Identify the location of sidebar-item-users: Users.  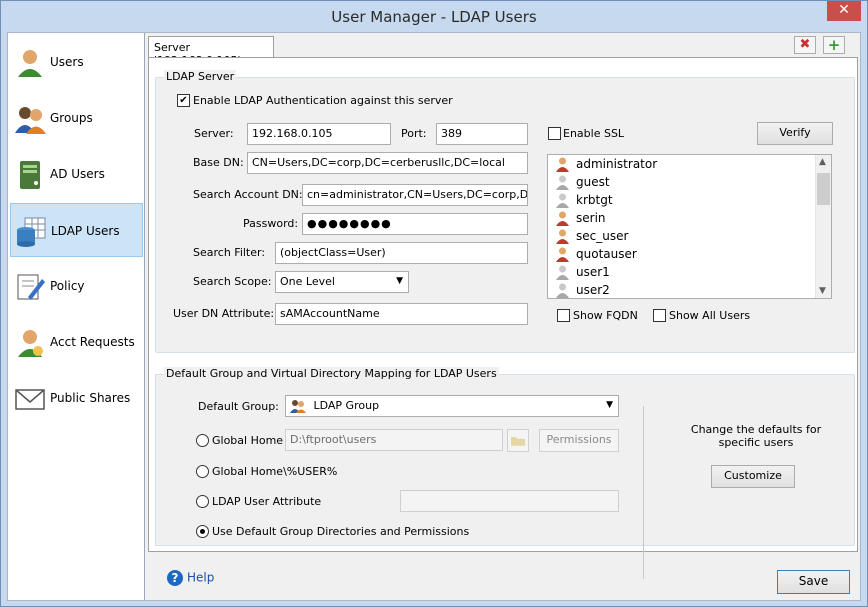
(76, 62).